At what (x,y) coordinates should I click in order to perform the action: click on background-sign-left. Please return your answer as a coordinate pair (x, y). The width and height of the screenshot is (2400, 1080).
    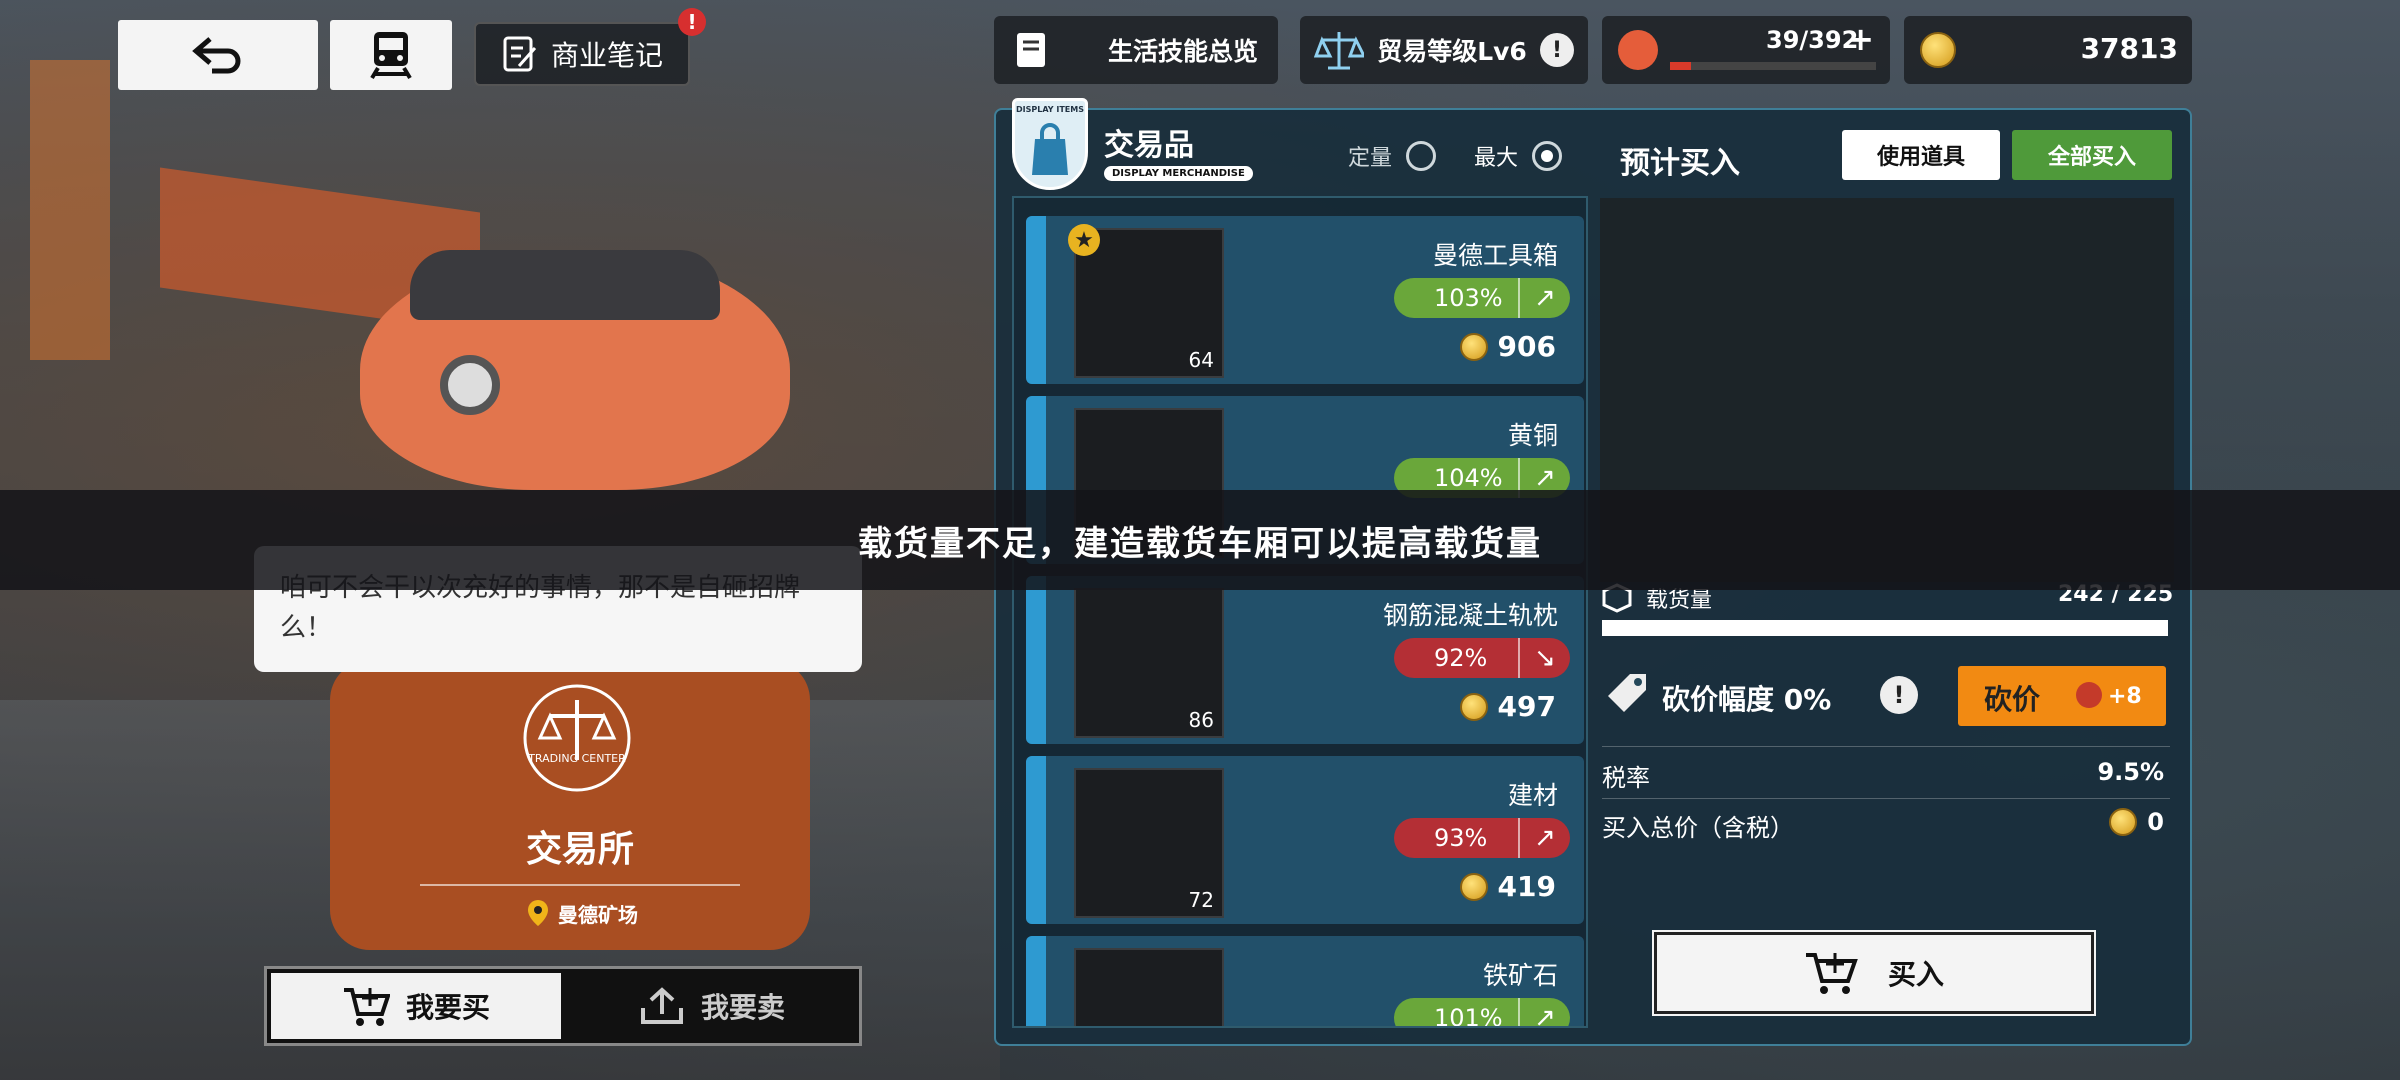
    Looking at the image, I should click on (70, 210).